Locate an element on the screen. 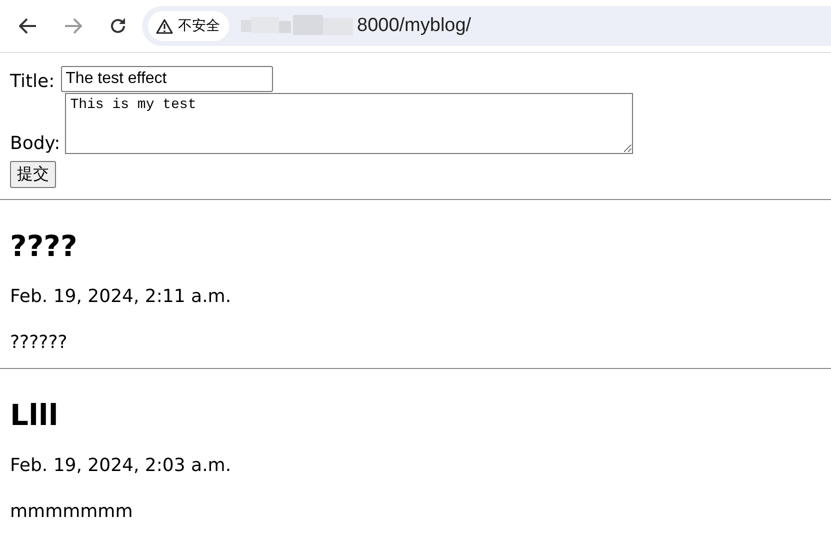 The image size is (831, 549). forward-icon is located at coordinates (73, 26).